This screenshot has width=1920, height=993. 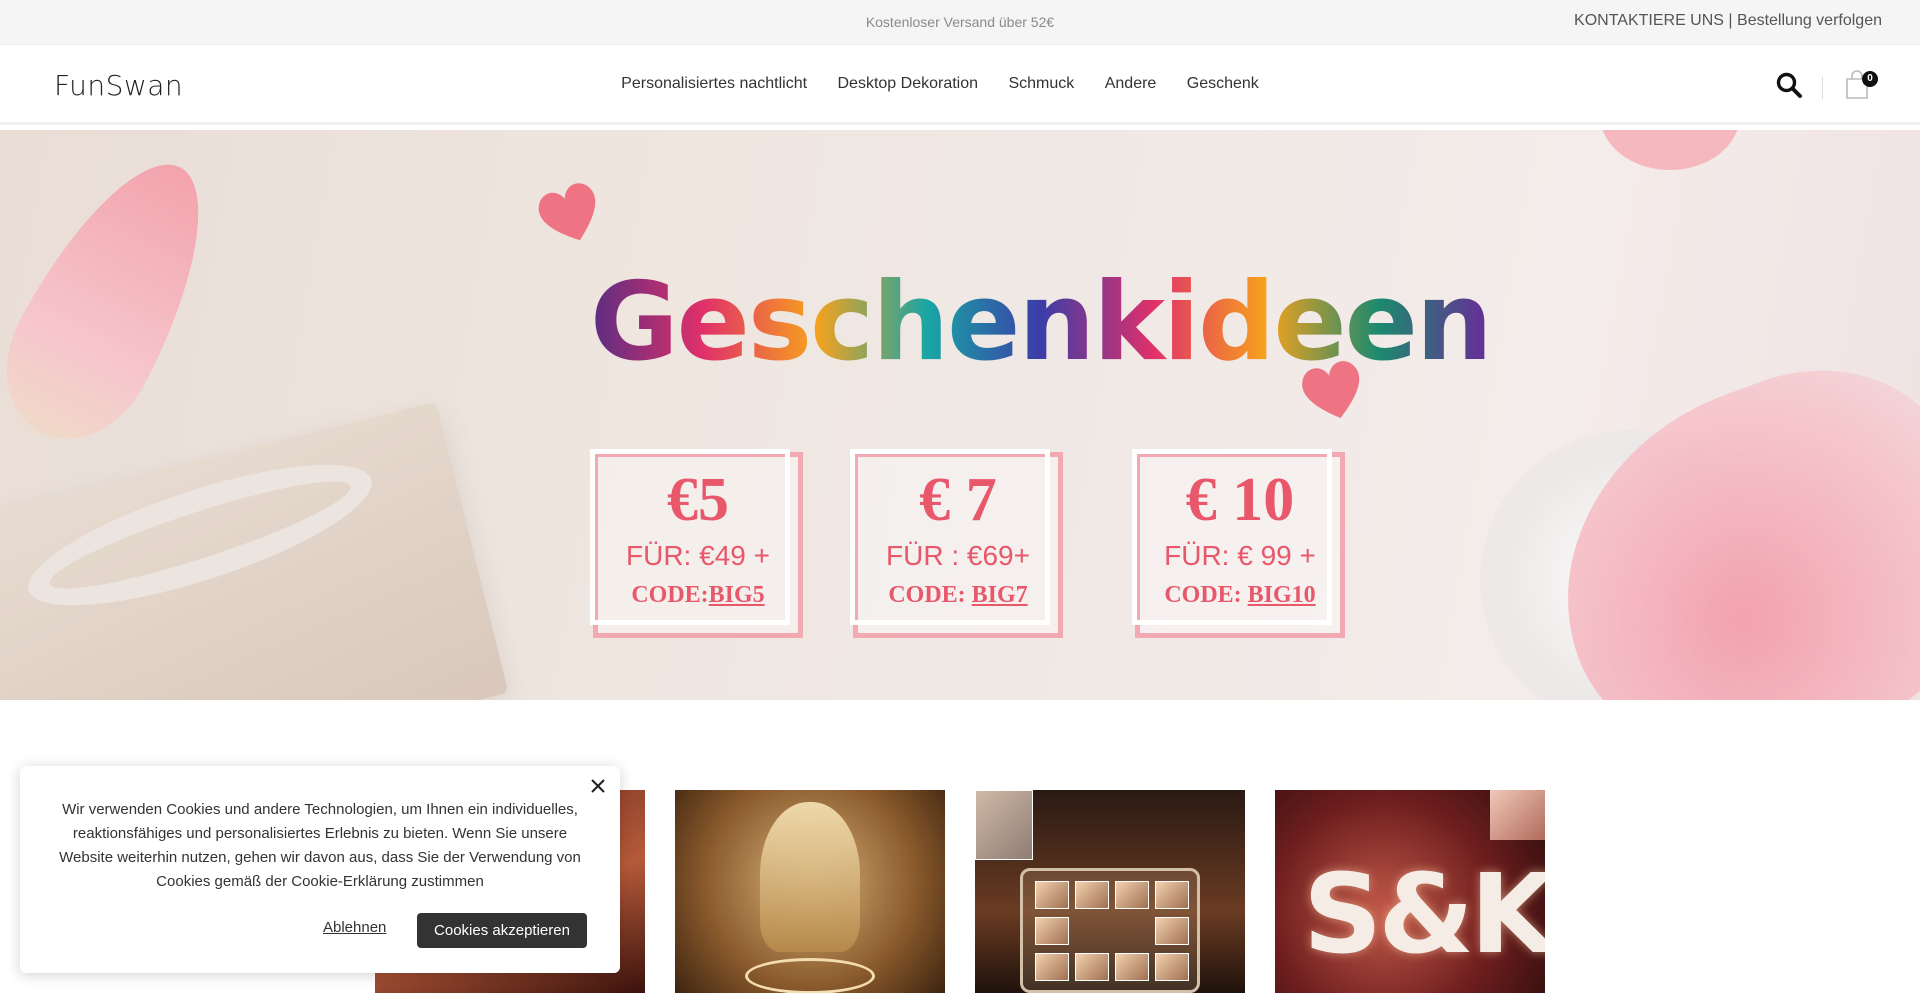 I want to click on coupon-card: €5 FÜR: €49 + CODE:BIG5, so click(x=696, y=543).